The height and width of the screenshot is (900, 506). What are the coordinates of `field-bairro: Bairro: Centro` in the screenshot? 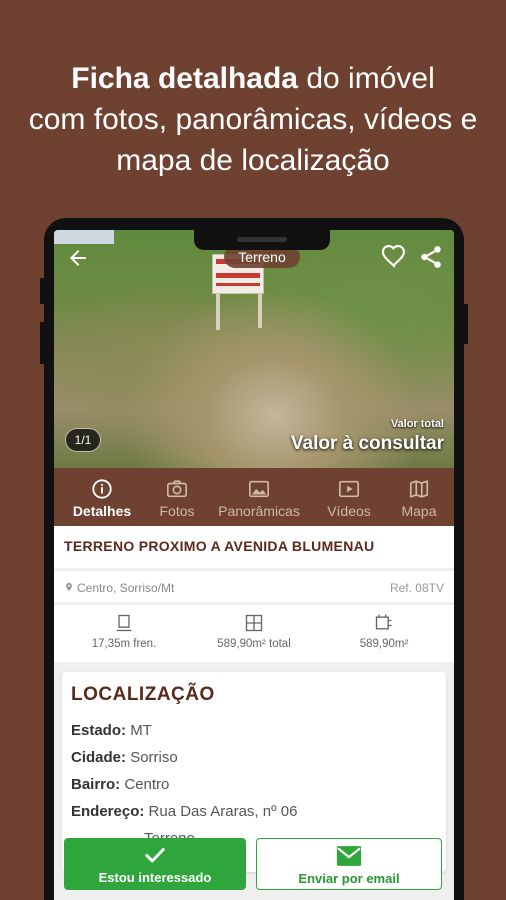 It's located at (120, 784).